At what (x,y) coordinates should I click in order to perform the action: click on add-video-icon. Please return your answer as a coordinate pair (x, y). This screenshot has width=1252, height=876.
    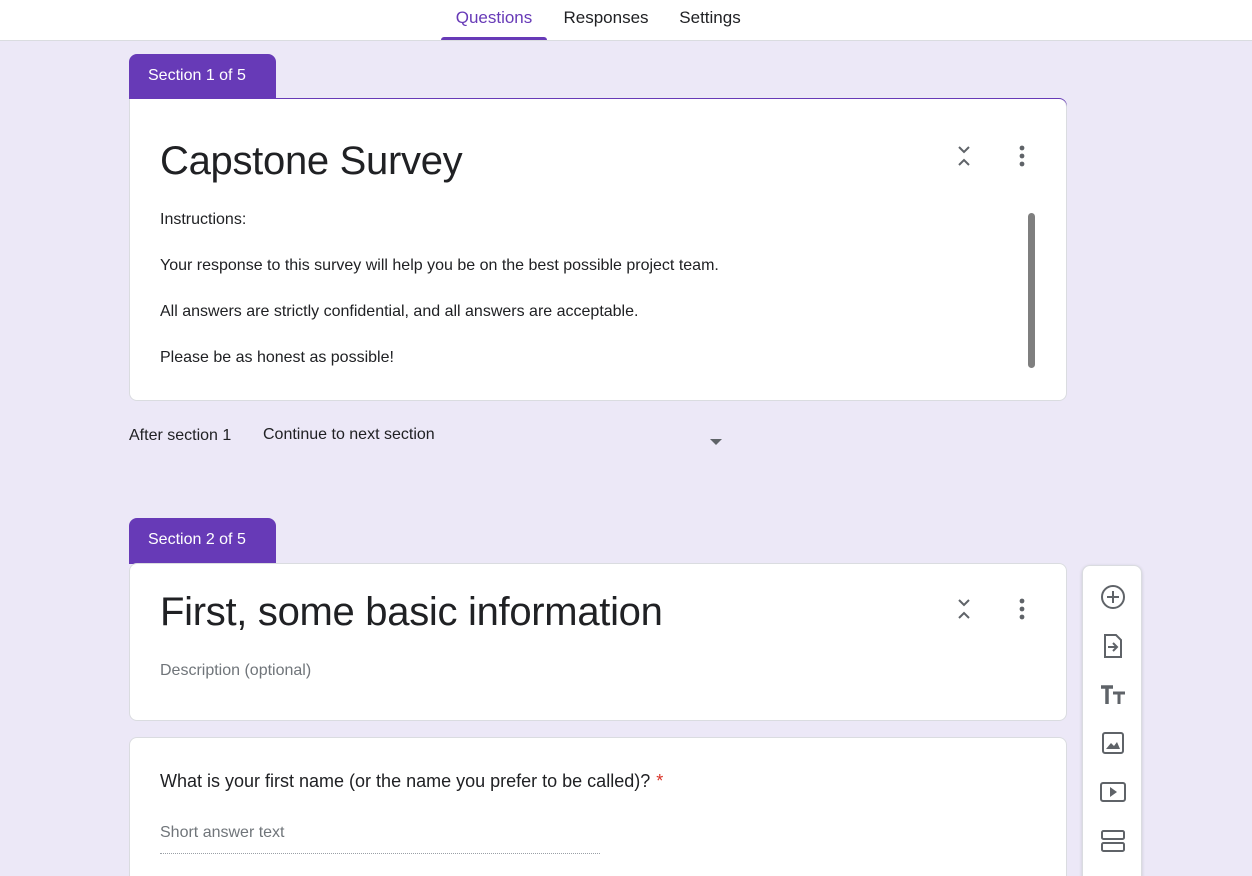
    Looking at the image, I should click on (1113, 792).